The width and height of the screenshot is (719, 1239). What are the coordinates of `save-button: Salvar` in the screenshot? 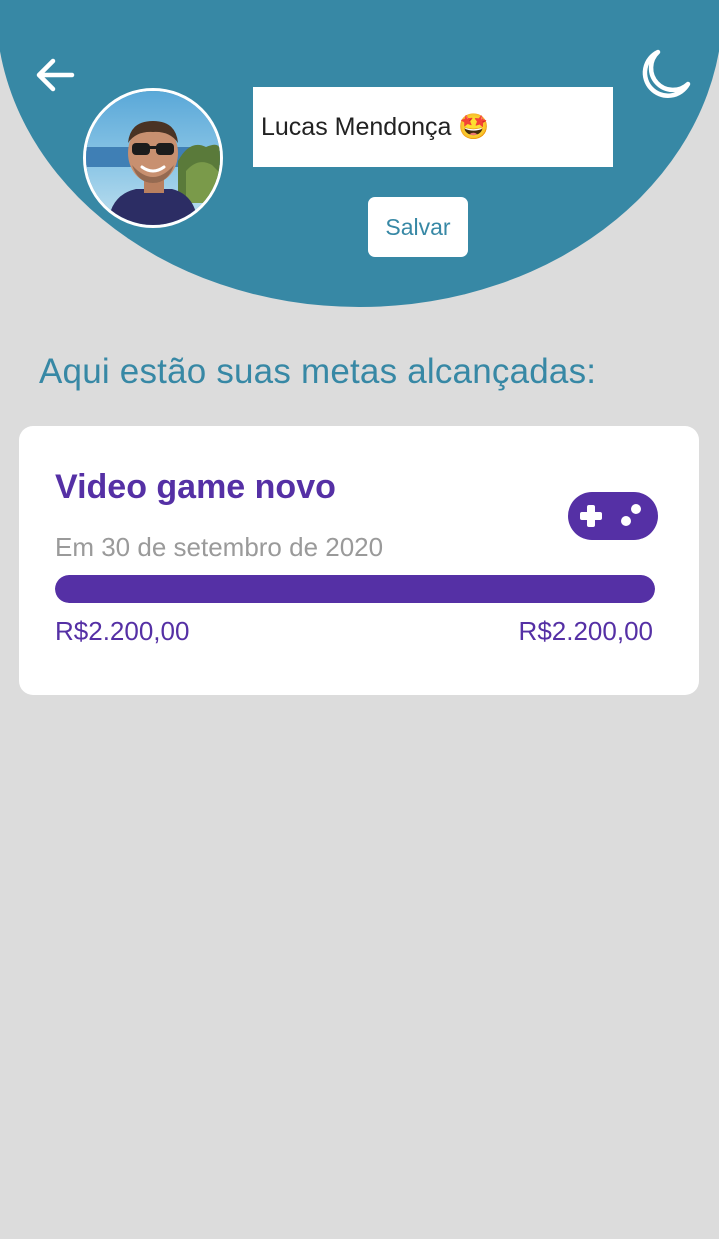 It's located at (418, 227).